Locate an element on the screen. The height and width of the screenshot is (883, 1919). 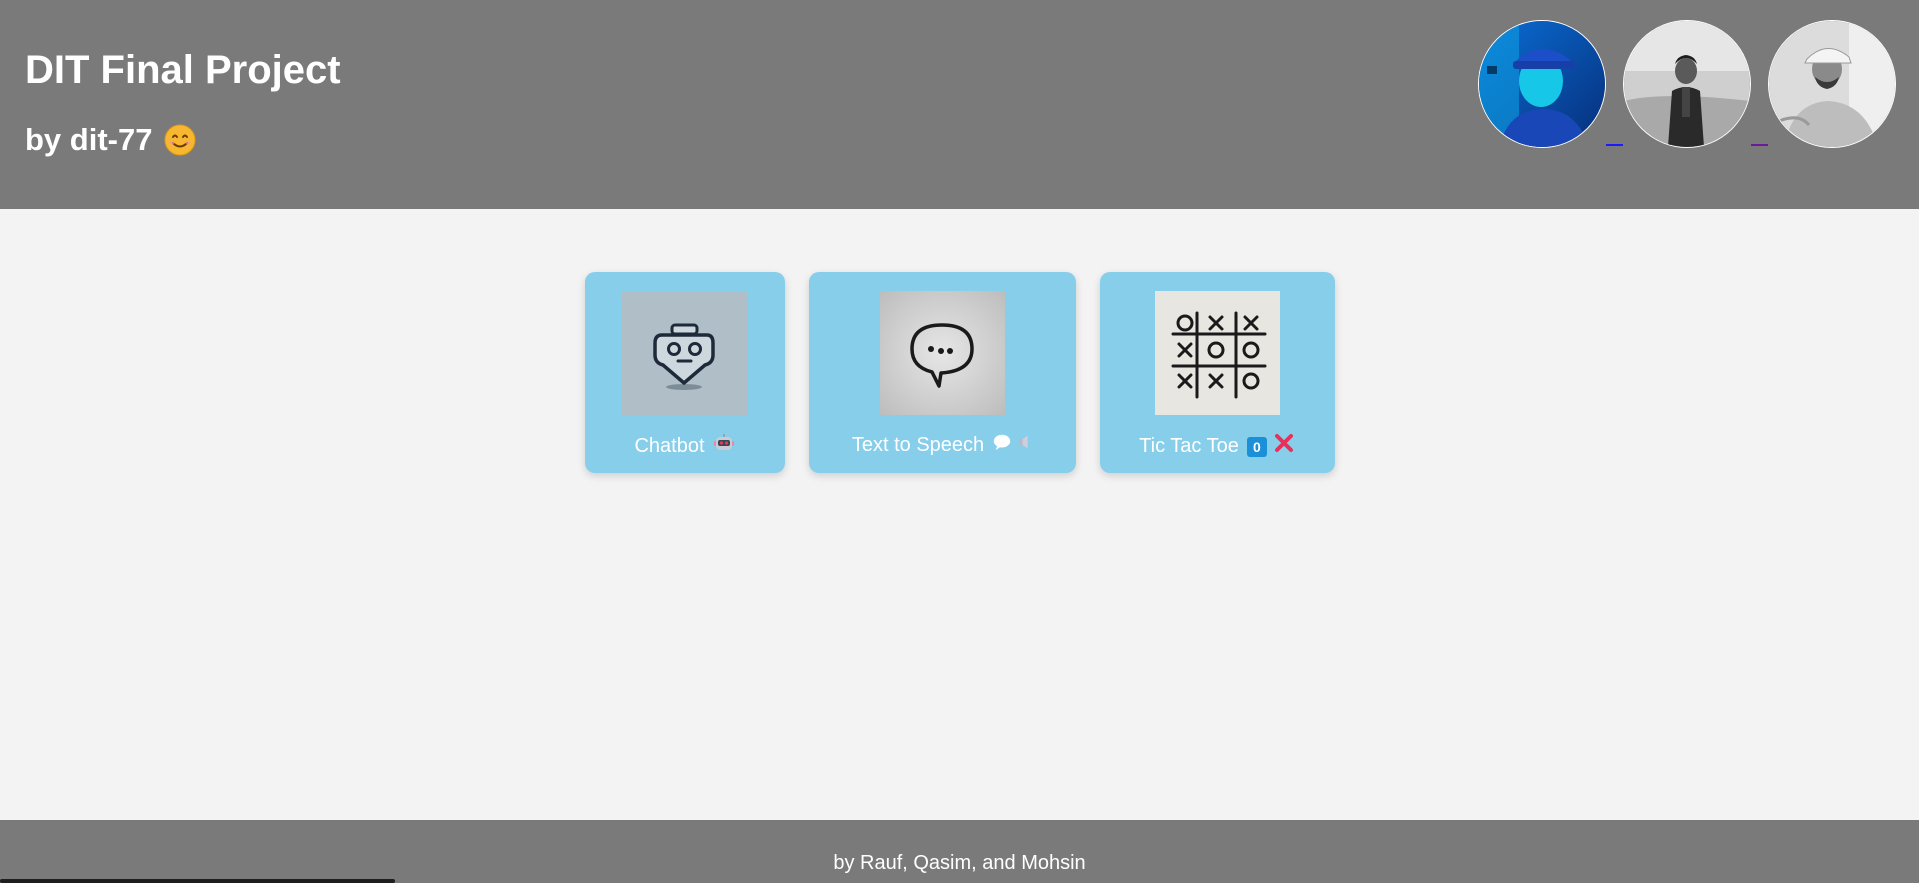
text-to-speech-card: Text to Speech is located at coordinates (942, 372).